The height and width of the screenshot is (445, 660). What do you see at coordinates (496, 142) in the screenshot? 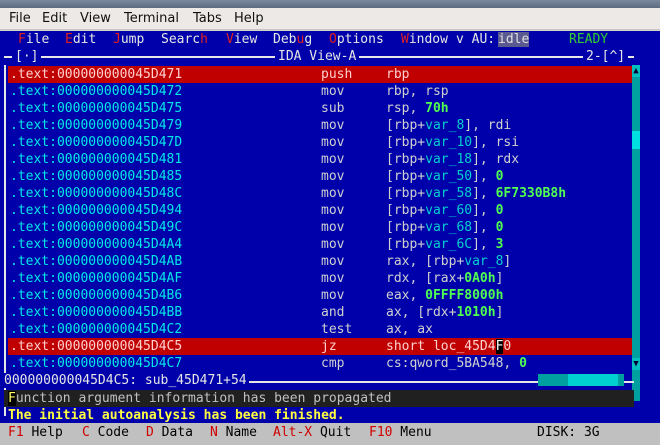
I see `operand-token: ], rsi` at bounding box center [496, 142].